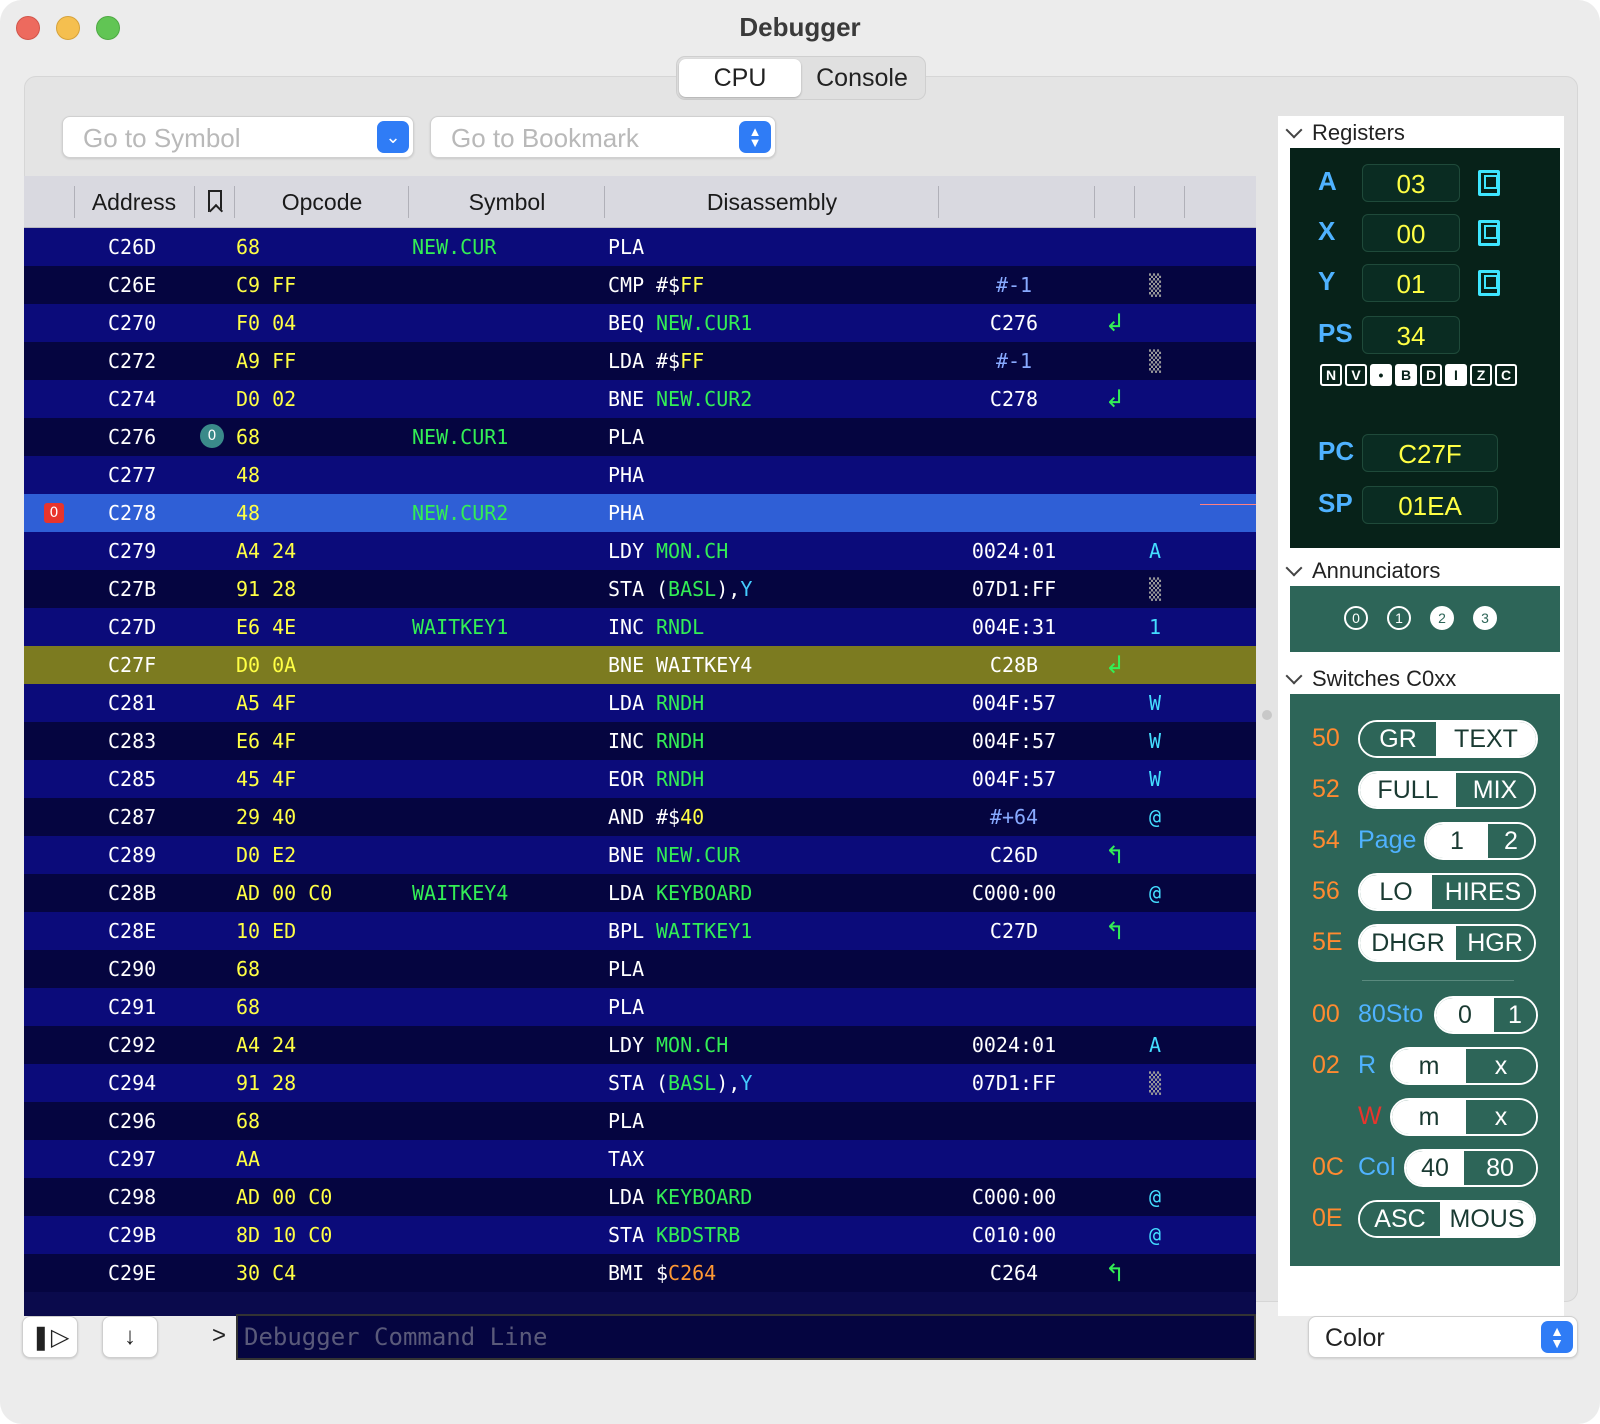 This screenshot has height=1424, width=1600. Describe the element at coordinates (1486, 739) in the screenshot. I see `switch-option-right: TEXT` at that location.